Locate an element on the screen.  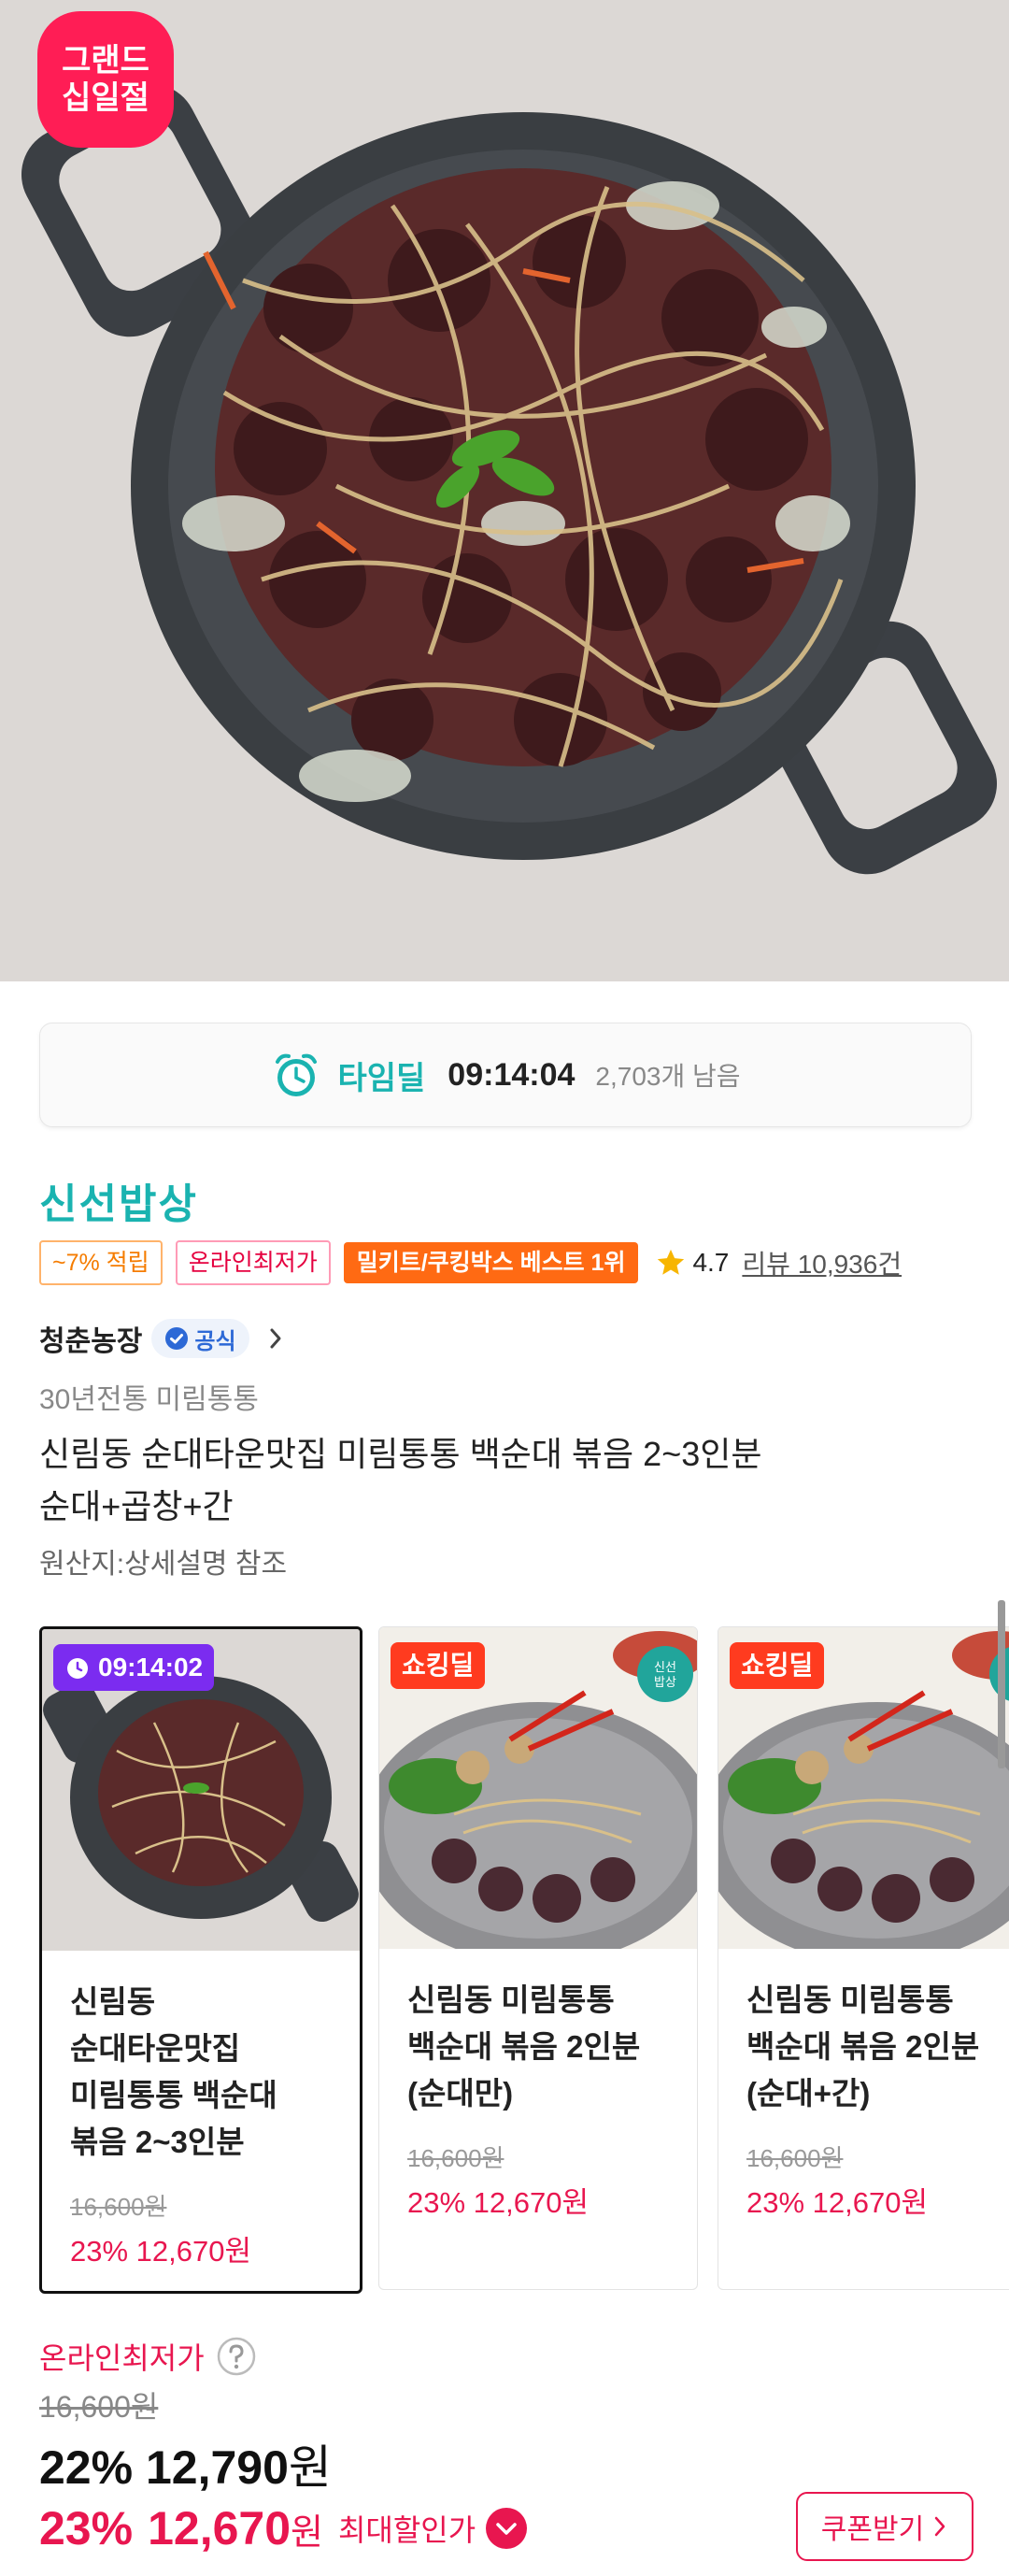
rating-value: 4.7 is located at coordinates (711, 1262).